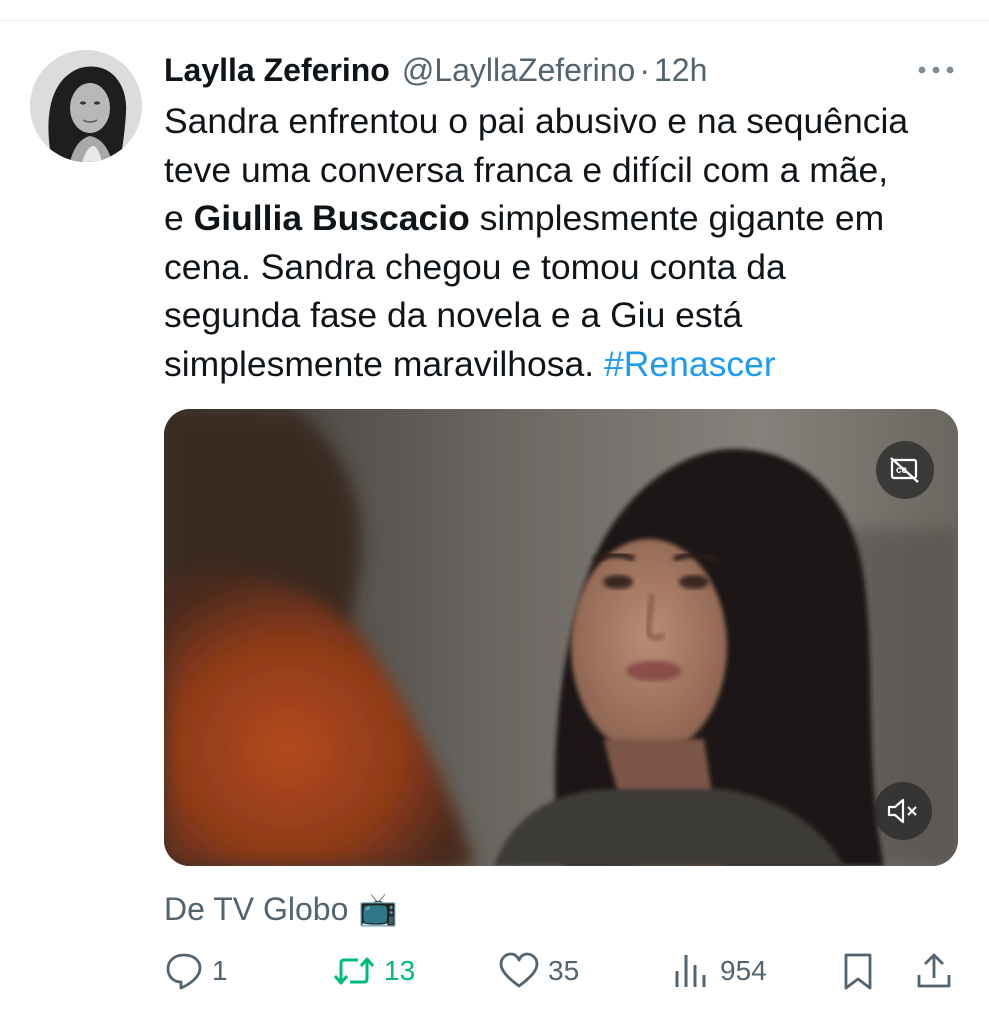 The image size is (989, 1024). I want to click on tv-icon: 📺, so click(378, 909).